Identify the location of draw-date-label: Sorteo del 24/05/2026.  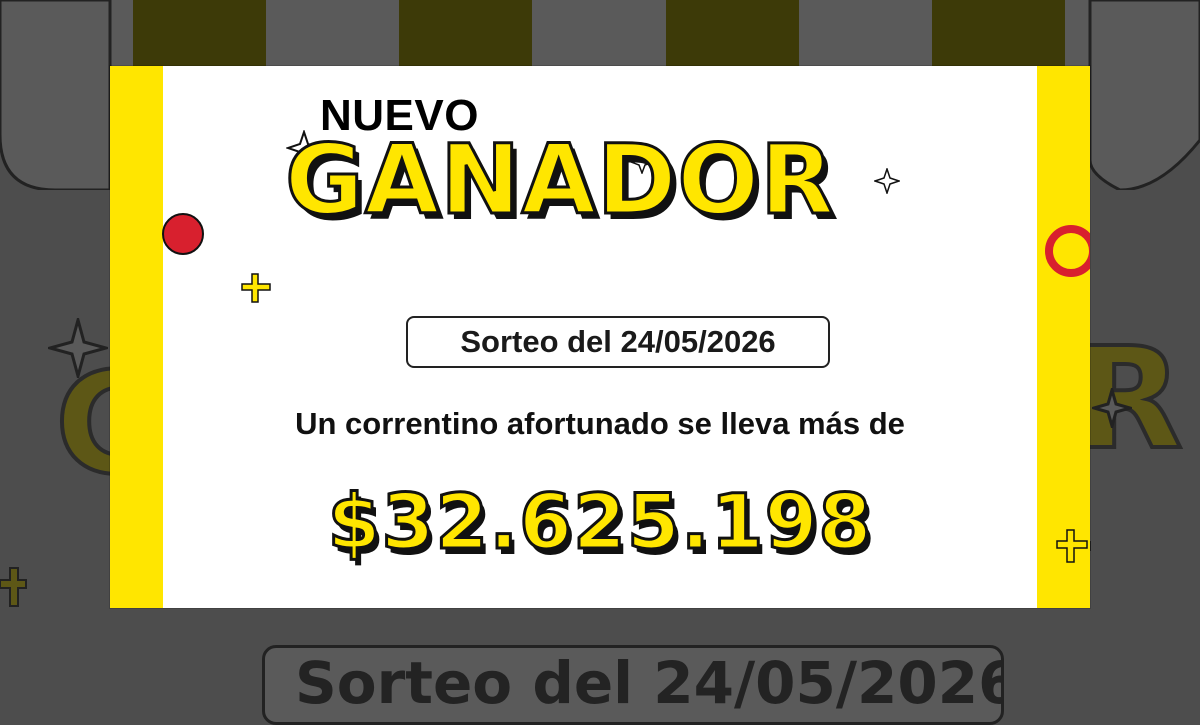
(618, 341).